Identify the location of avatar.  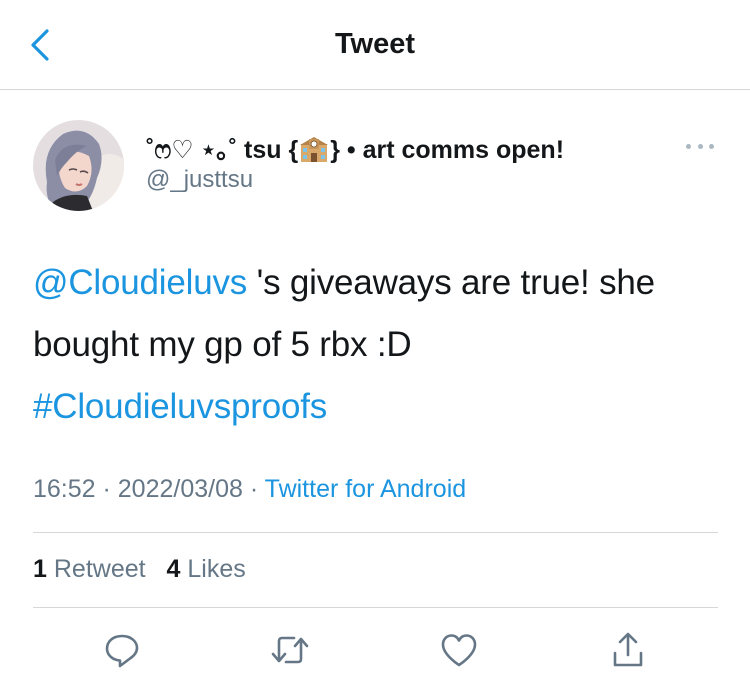
(78, 165).